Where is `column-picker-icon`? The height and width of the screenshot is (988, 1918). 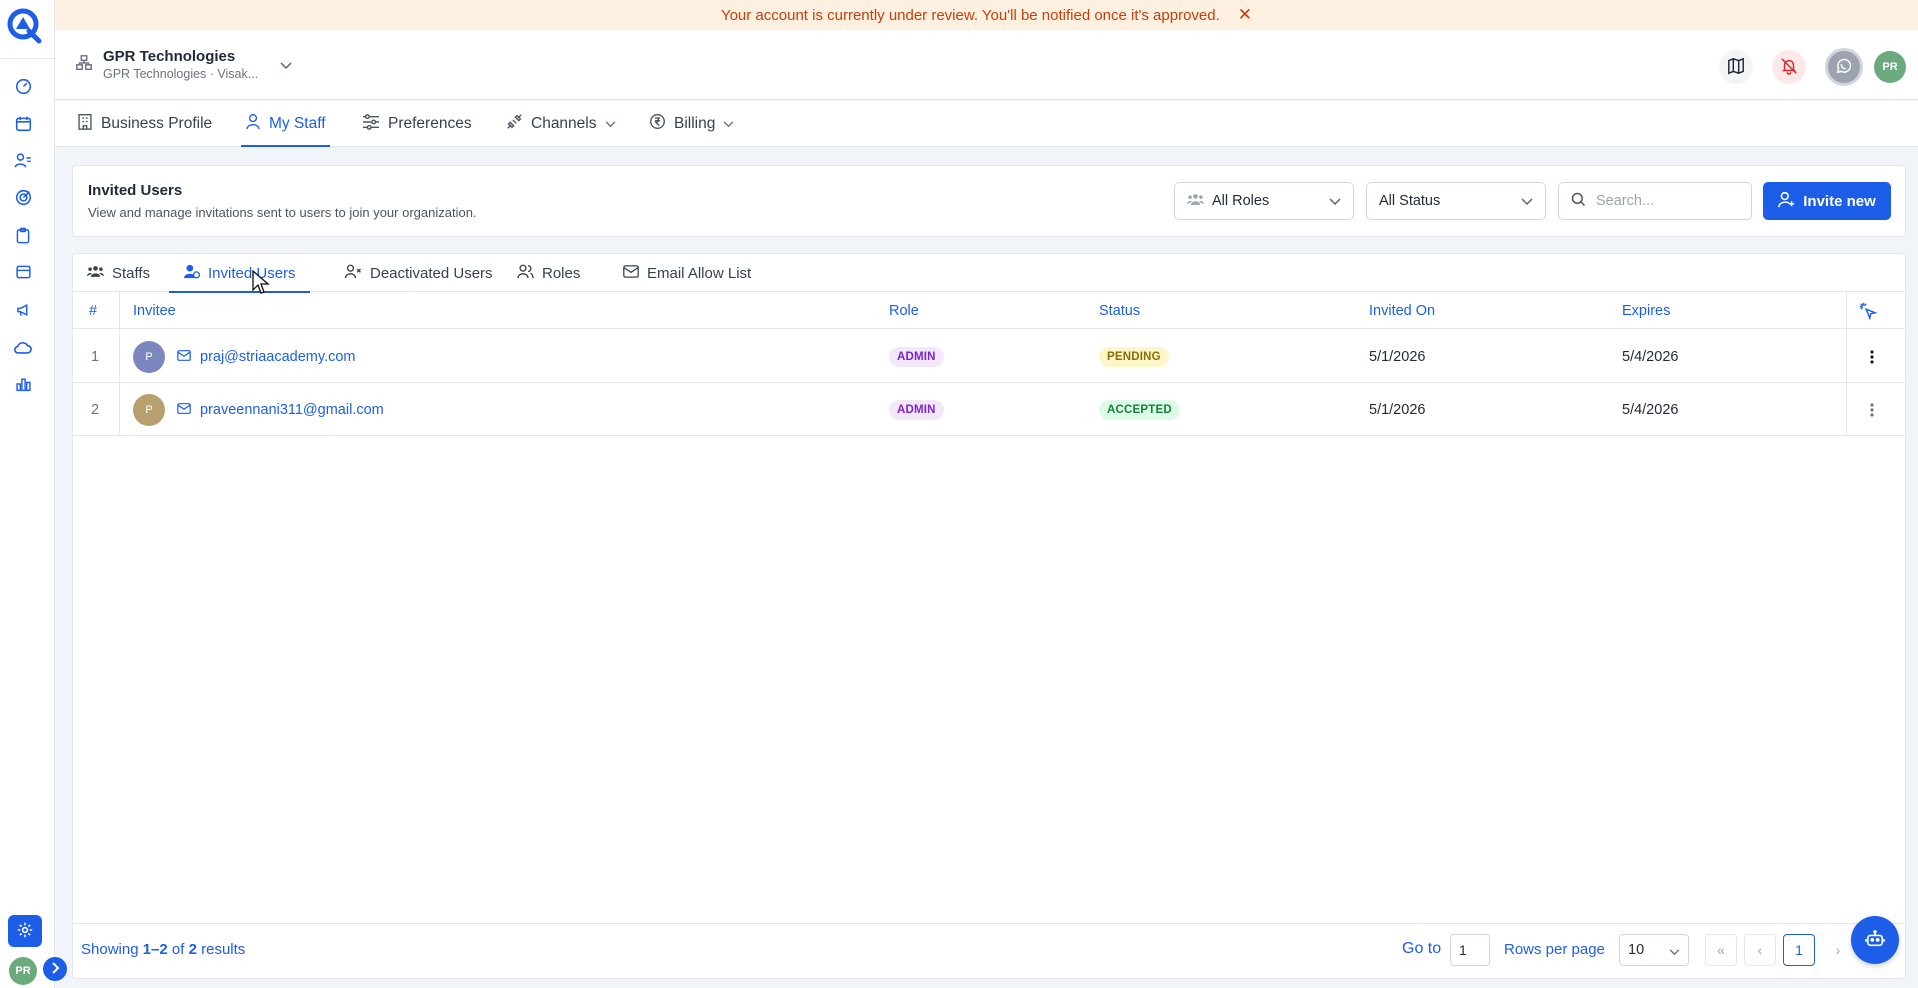 column-picker-icon is located at coordinates (1868, 310).